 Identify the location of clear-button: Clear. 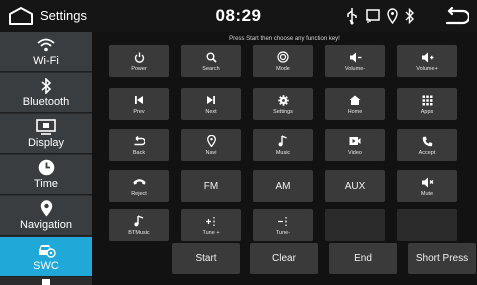
(284, 258).